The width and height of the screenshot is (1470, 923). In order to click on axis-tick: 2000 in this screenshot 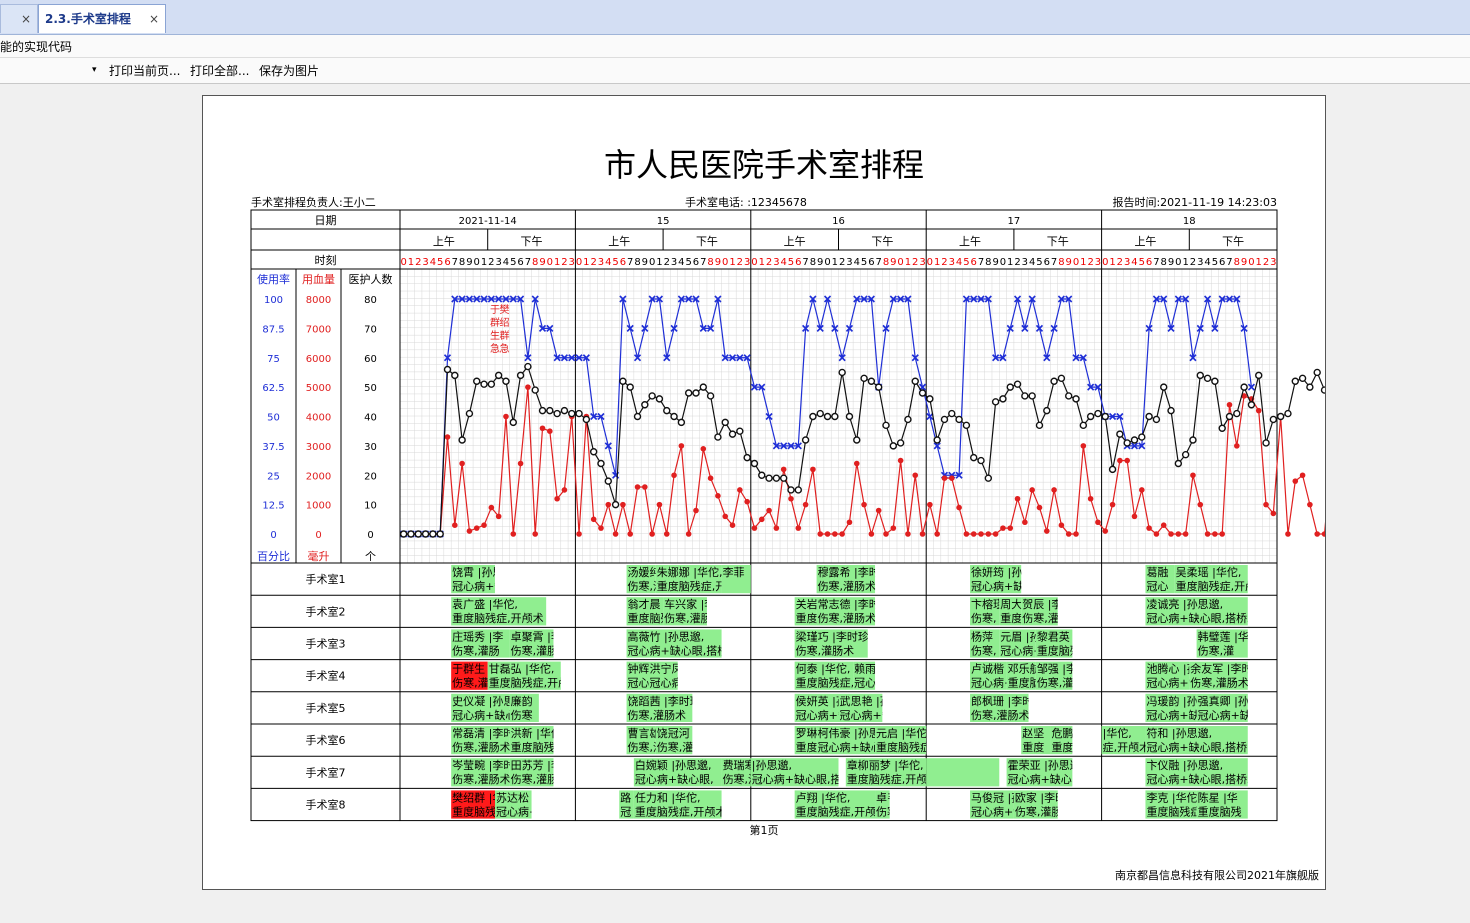, I will do `click(318, 476)`.